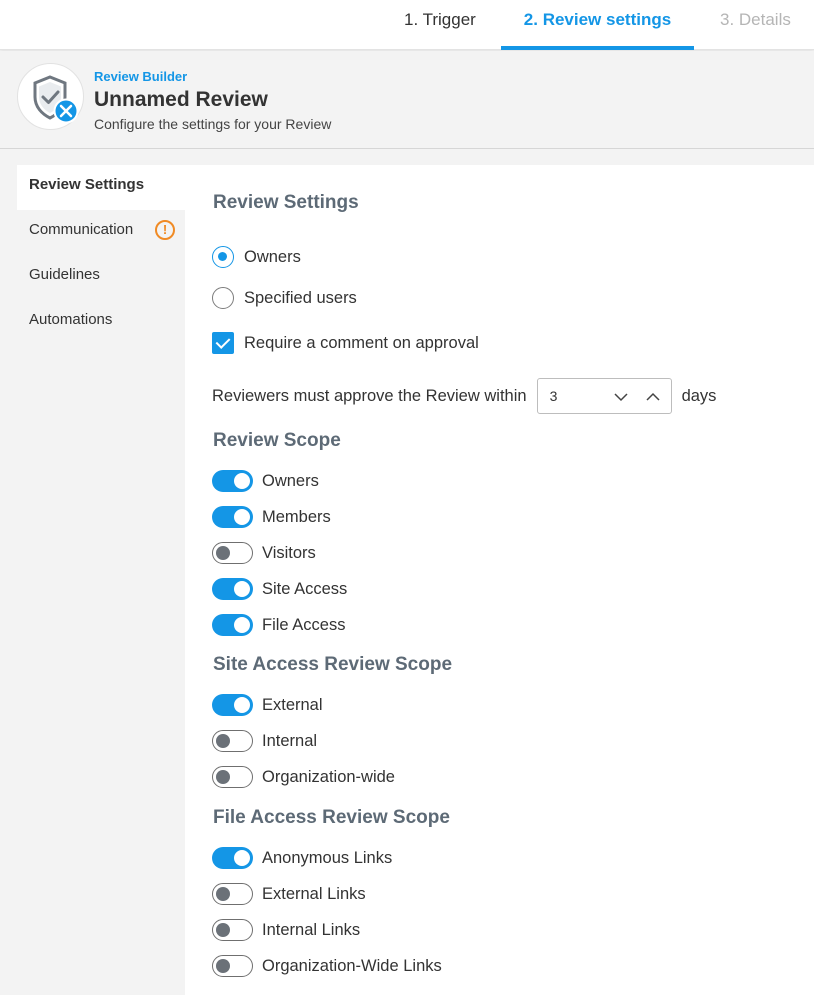 This screenshot has width=814, height=995. I want to click on toggle-row-internal: Internal, so click(264, 741).